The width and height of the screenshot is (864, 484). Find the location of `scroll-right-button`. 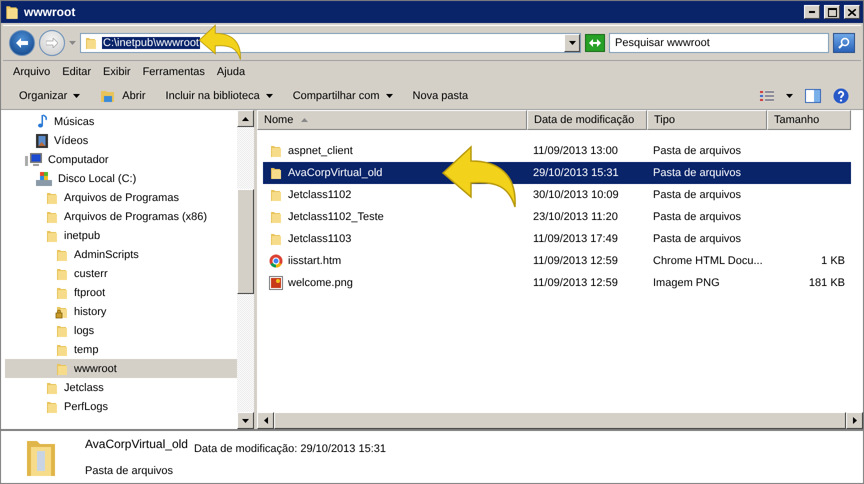

scroll-right-button is located at coordinates (854, 420).